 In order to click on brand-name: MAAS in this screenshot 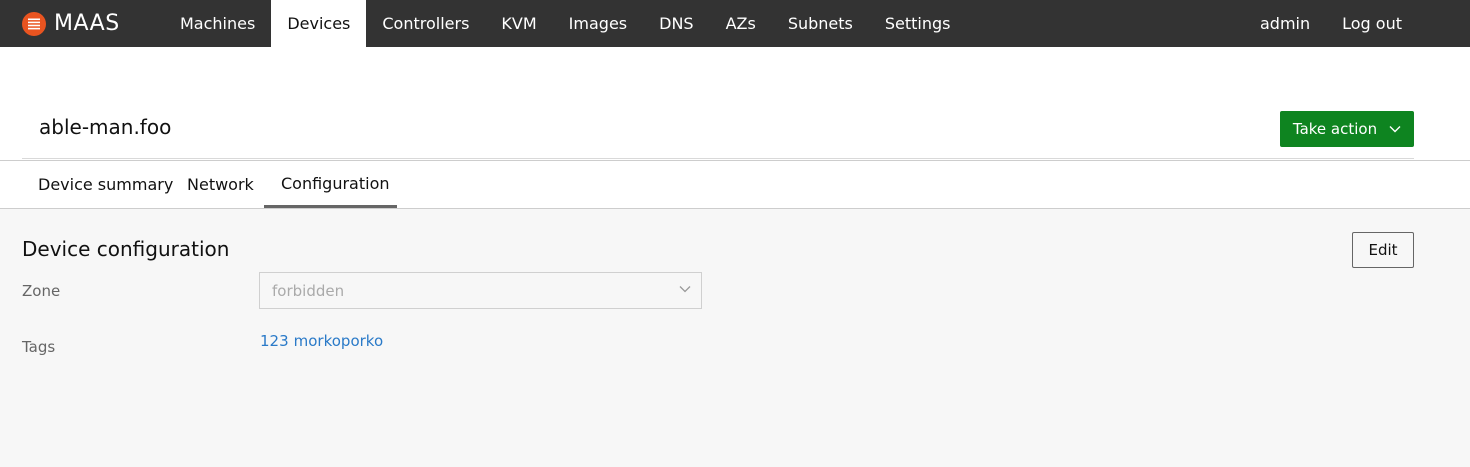, I will do `click(87, 23)`.